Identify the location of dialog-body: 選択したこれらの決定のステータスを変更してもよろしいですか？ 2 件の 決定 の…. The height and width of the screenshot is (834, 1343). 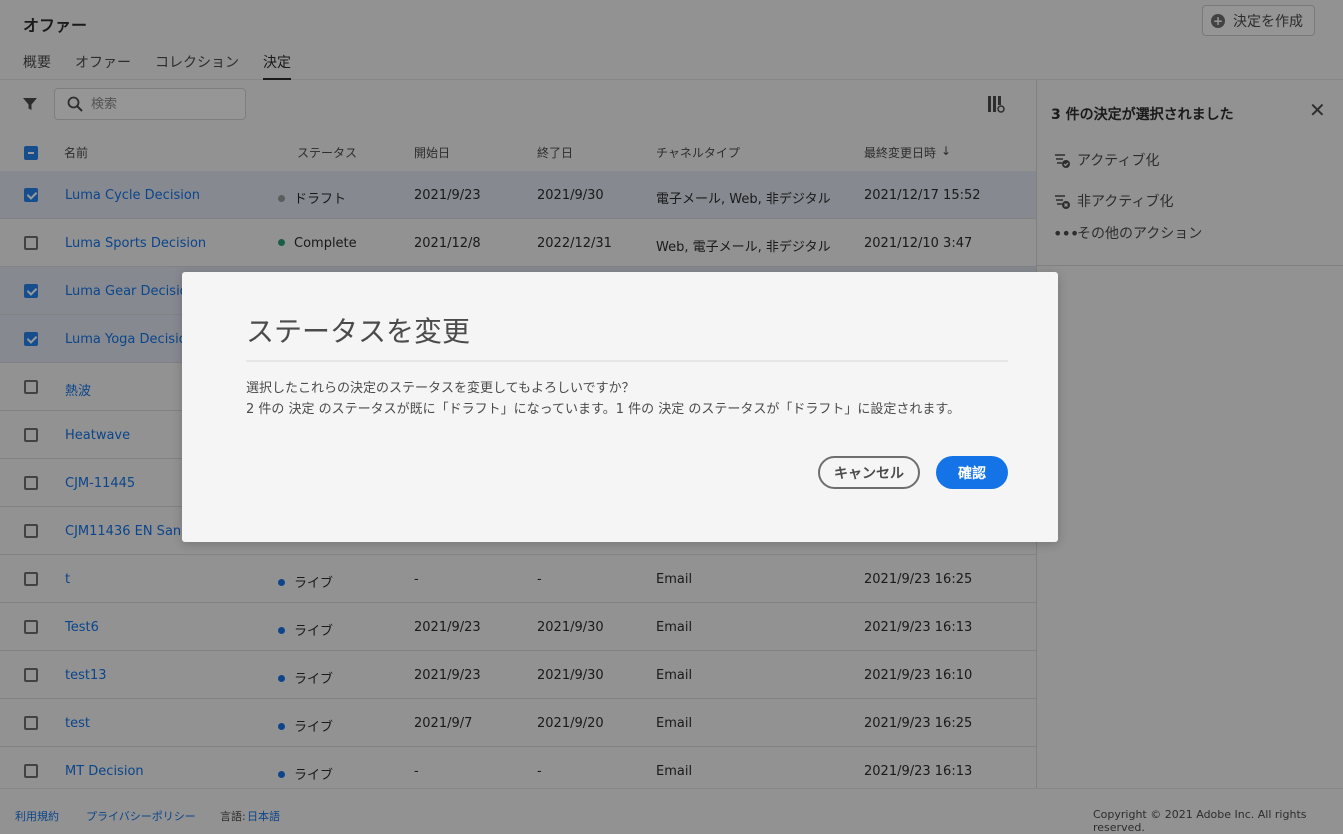
(631, 399).